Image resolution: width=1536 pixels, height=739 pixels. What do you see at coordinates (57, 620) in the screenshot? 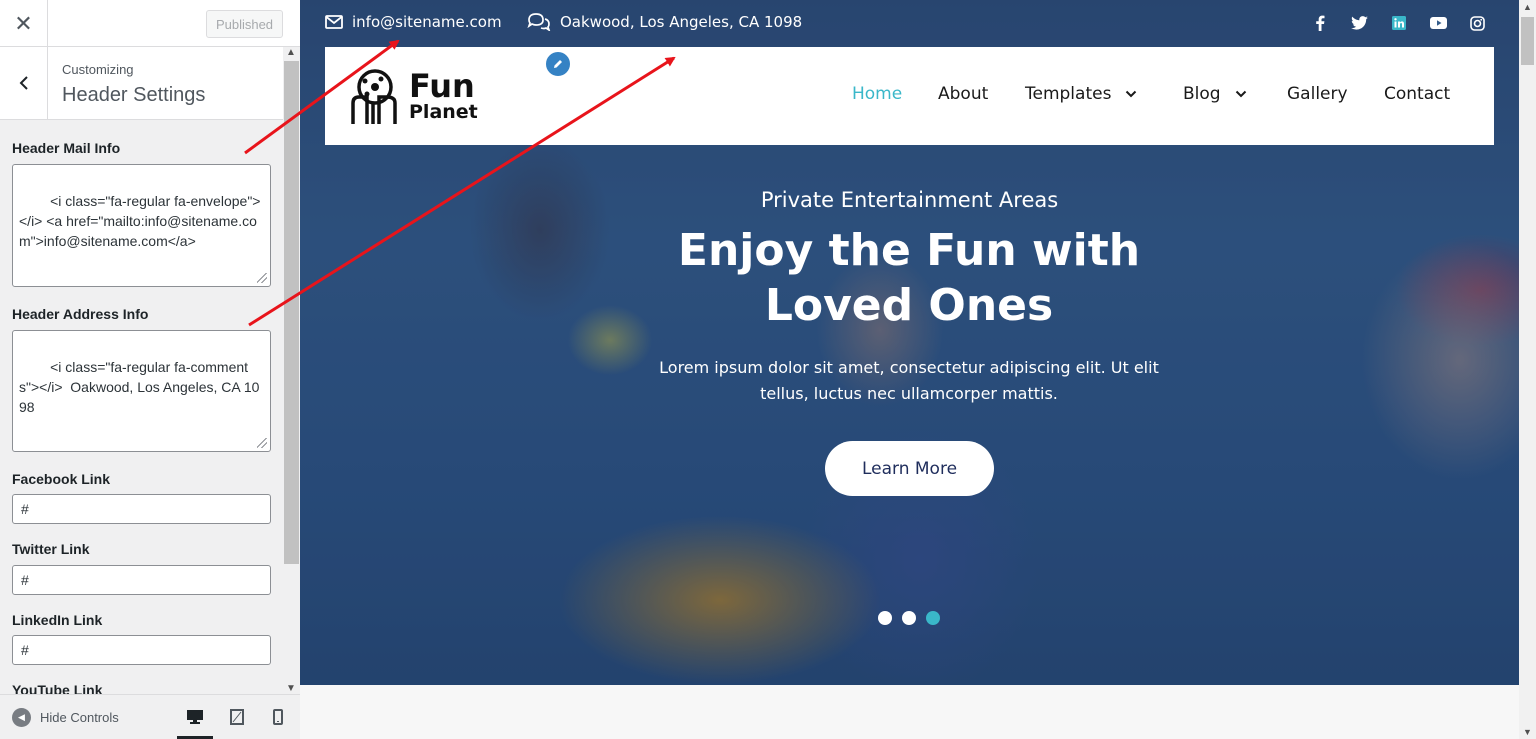
I see `linkedin-link-label: LinkedIn Link` at bounding box center [57, 620].